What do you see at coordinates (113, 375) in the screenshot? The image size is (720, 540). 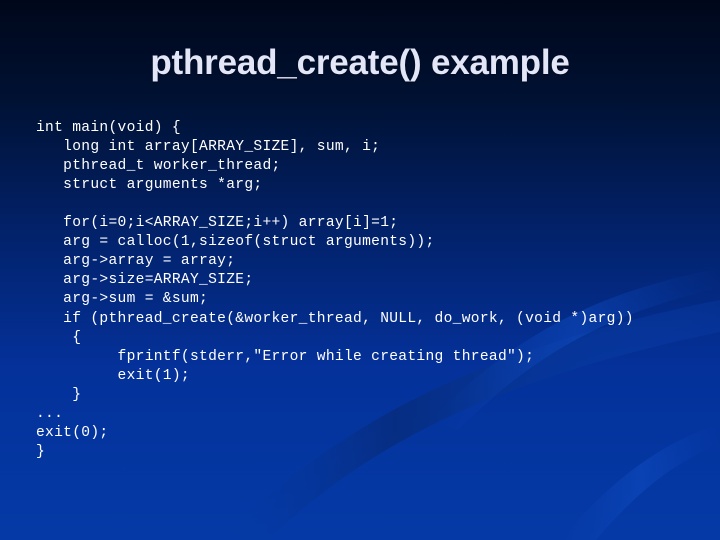 I see `code-line: exit(1);` at bounding box center [113, 375].